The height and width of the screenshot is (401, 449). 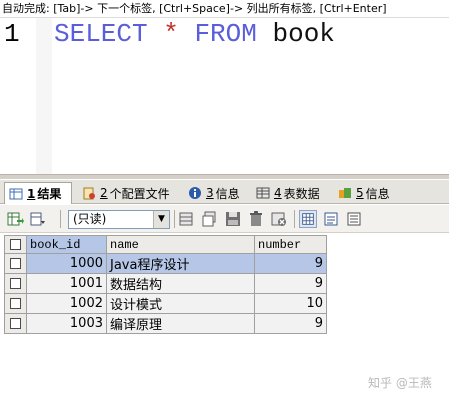 I want to click on message-icon, so click(x=345, y=193).